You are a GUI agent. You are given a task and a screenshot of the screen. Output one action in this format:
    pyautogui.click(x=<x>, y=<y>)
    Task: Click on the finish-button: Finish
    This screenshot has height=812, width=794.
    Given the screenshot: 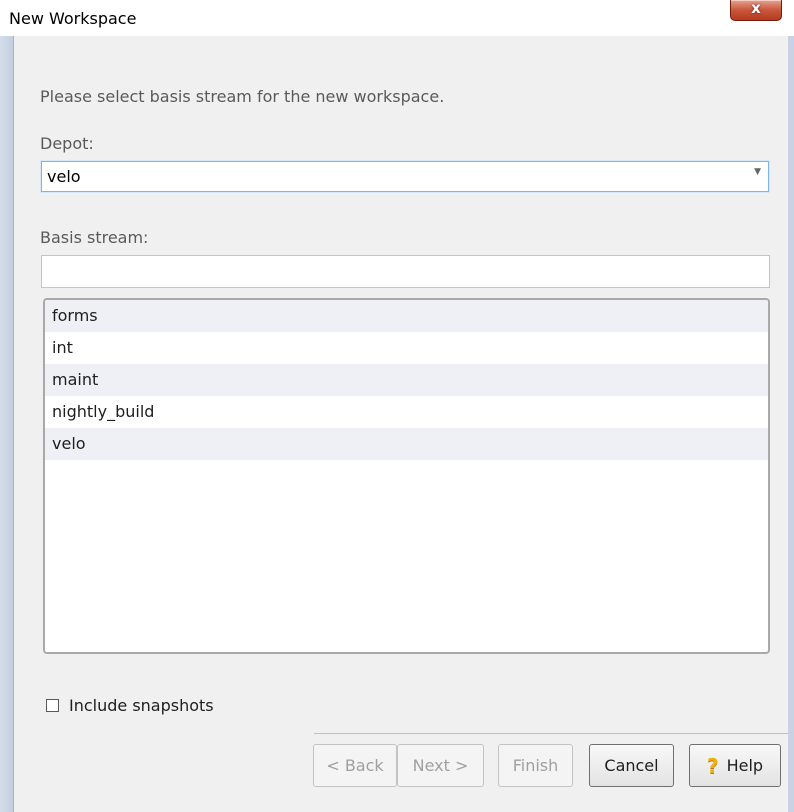 What is the action you would take?
    pyautogui.click(x=535, y=765)
    